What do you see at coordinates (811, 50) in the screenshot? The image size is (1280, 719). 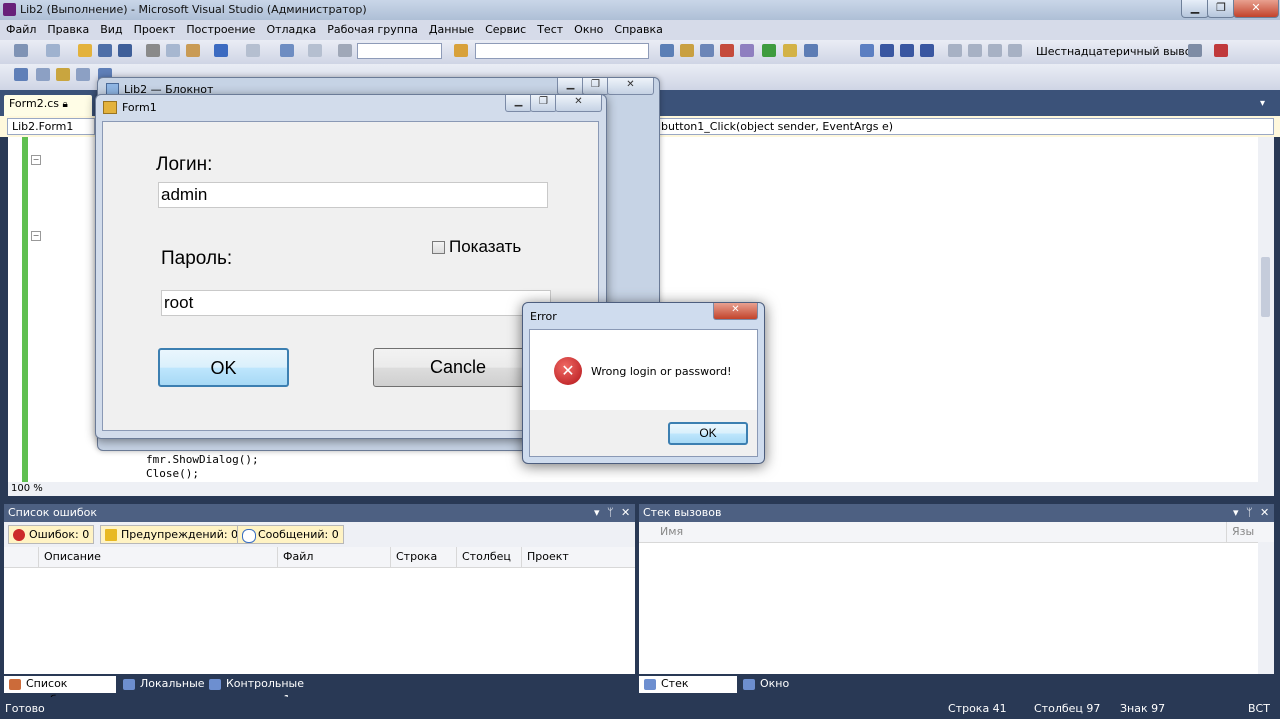 I see `command-window-icon` at bounding box center [811, 50].